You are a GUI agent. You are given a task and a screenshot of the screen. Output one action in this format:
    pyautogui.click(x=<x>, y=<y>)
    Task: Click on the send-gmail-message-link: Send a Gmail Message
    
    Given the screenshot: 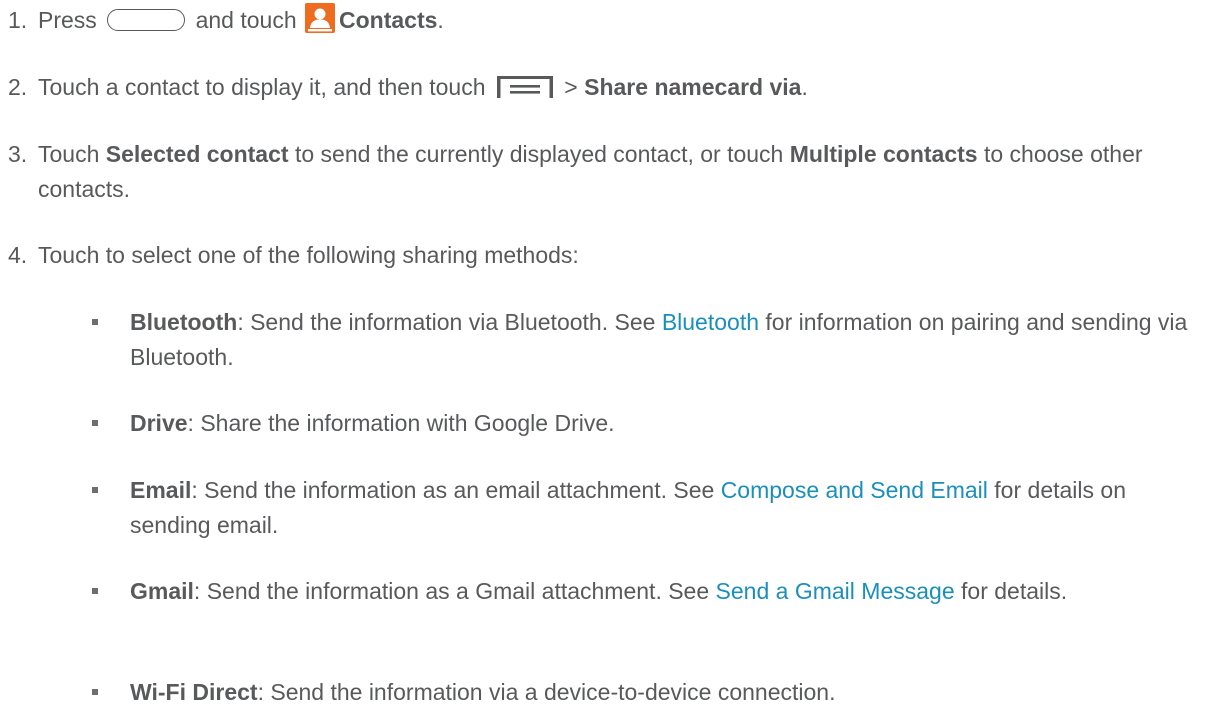 What is the action you would take?
    pyautogui.click(x=835, y=591)
    